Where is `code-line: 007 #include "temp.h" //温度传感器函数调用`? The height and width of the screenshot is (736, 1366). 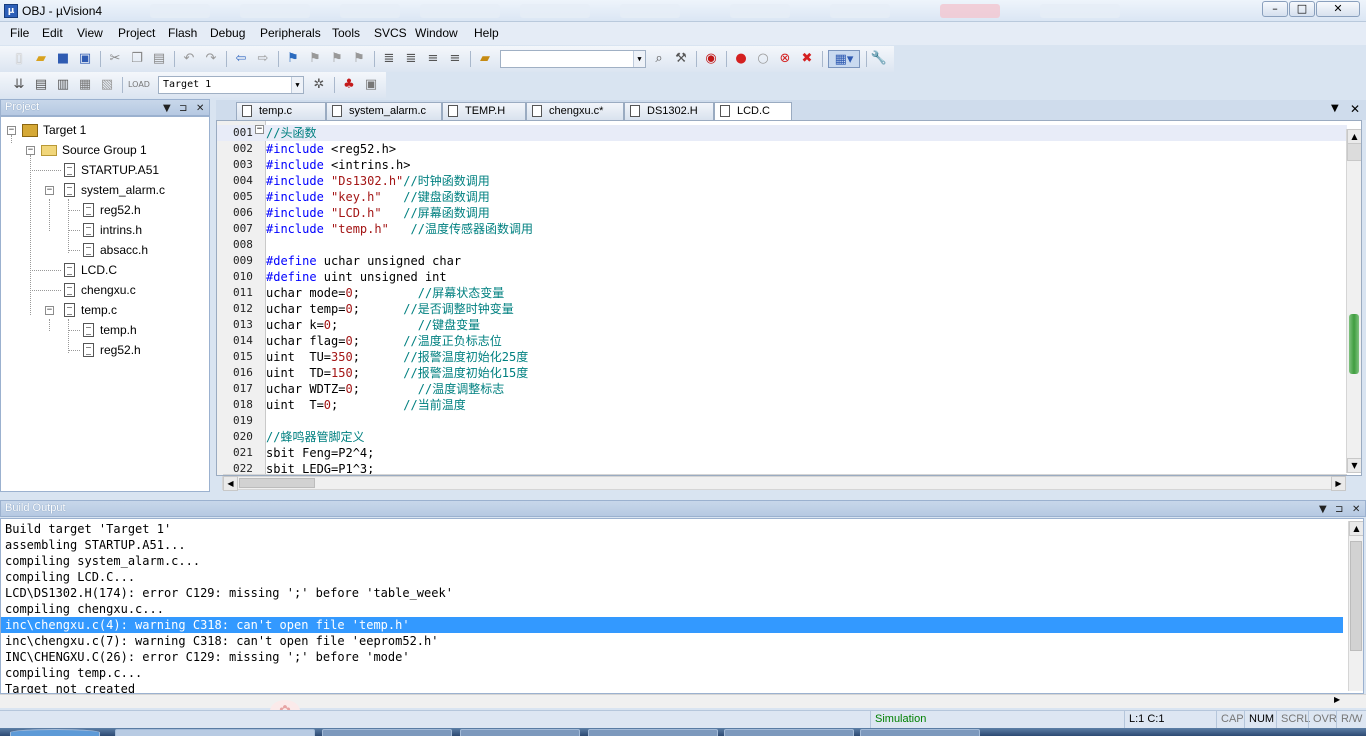
code-line: 007 #include "temp.h" //温度传感器函数调用 is located at coordinates (782, 229).